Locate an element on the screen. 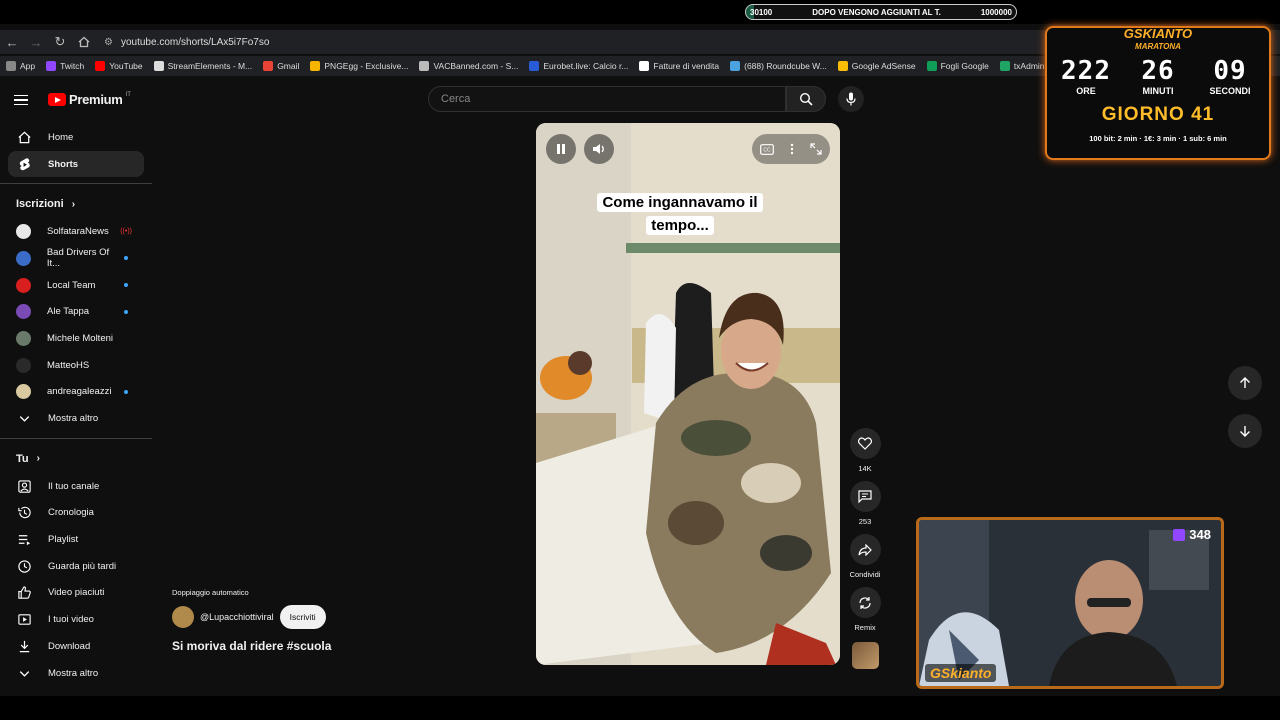  next-short-button is located at coordinates (1245, 431).